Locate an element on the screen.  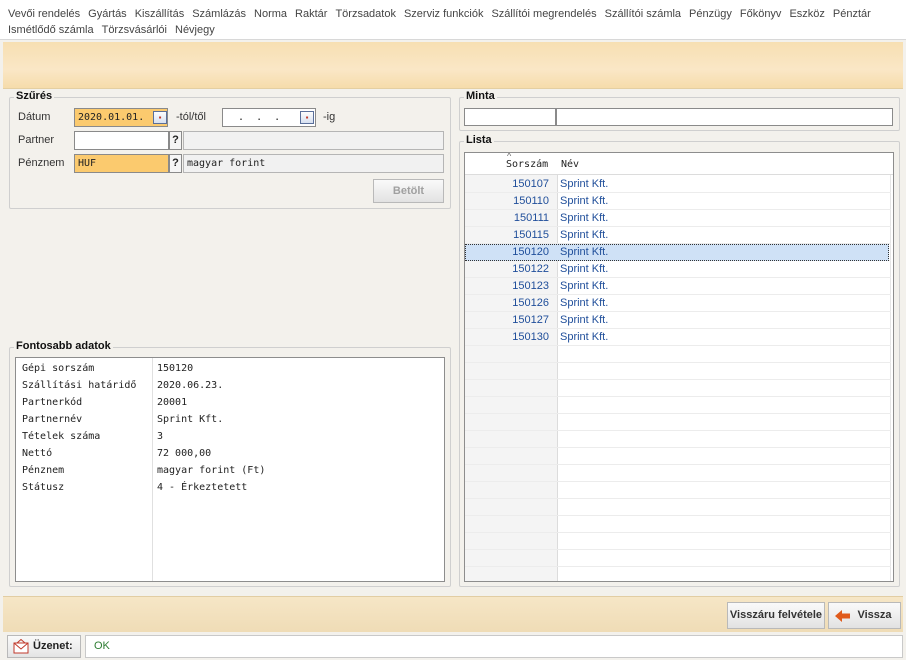
currency-lookup-button: ? is located at coordinates (175, 163).